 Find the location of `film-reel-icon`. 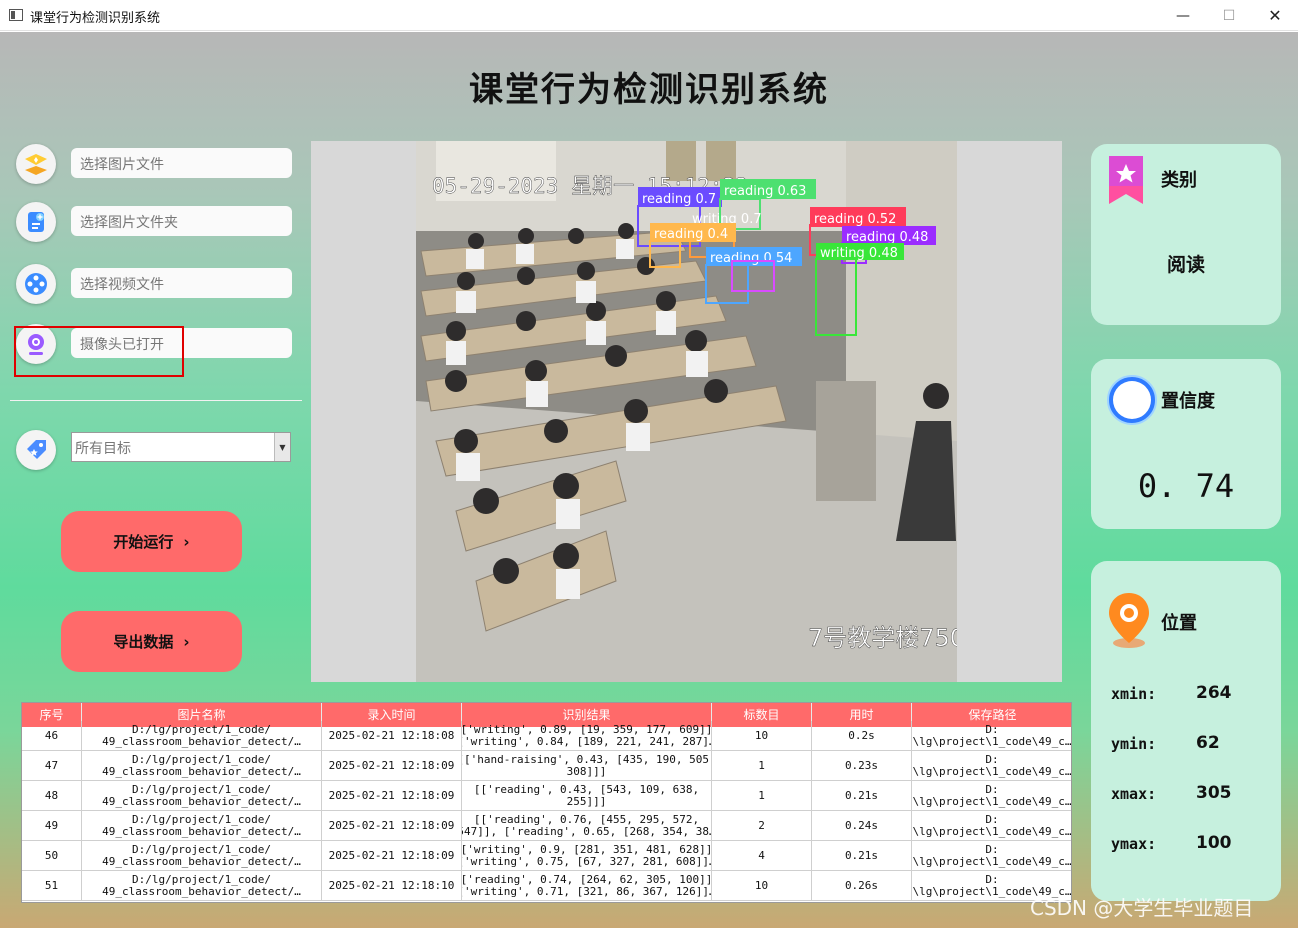

film-reel-icon is located at coordinates (36, 284).